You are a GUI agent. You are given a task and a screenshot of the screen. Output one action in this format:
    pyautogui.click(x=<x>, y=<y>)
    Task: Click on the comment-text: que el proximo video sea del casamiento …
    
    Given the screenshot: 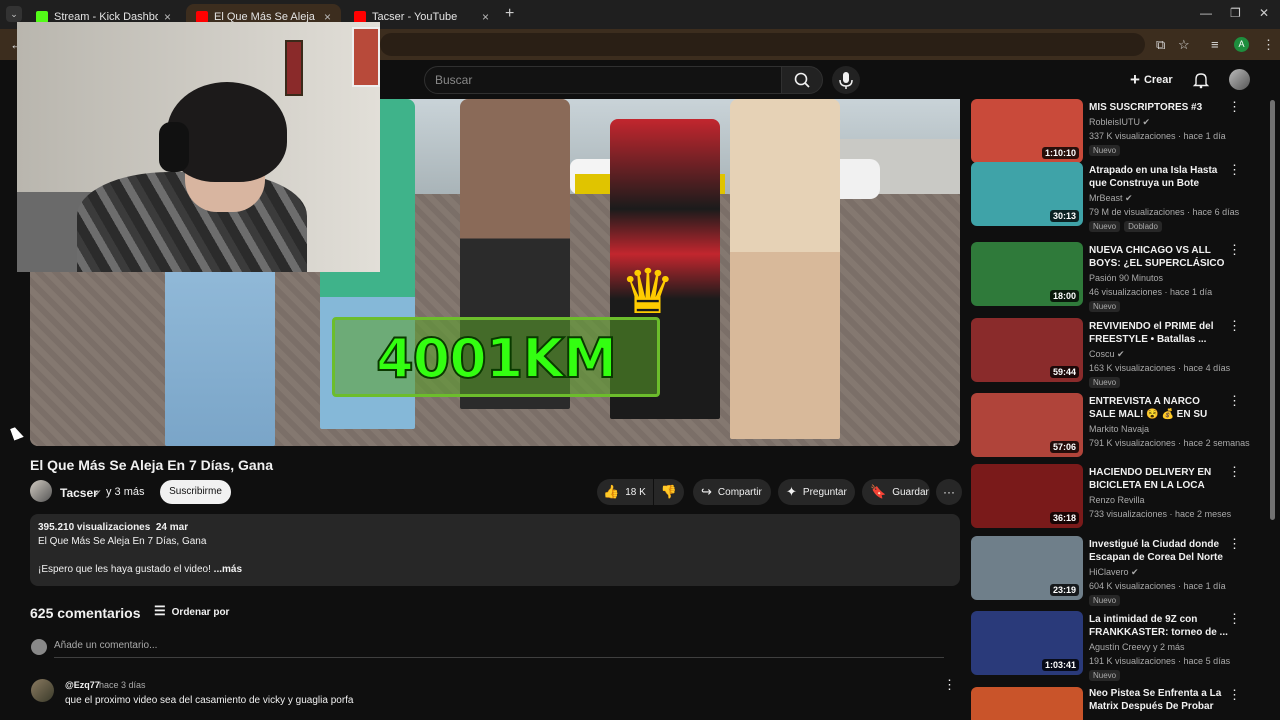 What is the action you would take?
    pyautogui.click(x=209, y=700)
    